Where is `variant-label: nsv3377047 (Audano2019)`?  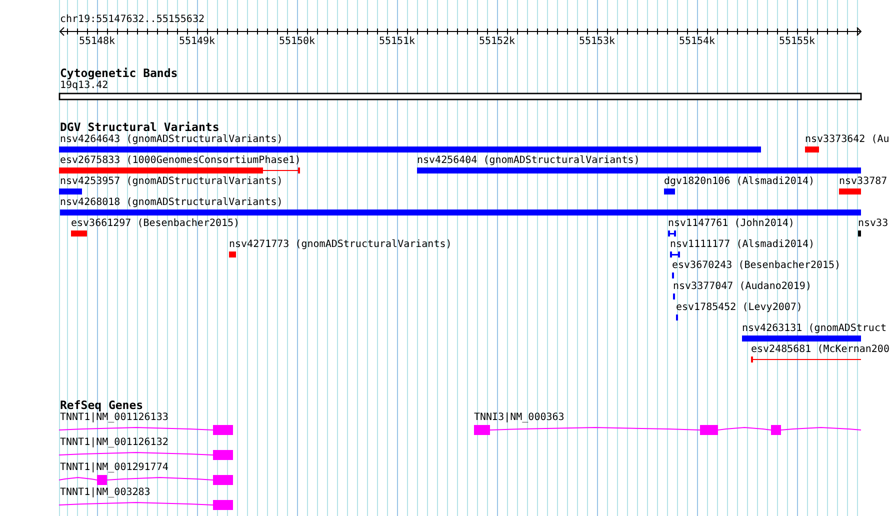
variant-label: nsv3377047 (Audano2019) is located at coordinates (742, 287).